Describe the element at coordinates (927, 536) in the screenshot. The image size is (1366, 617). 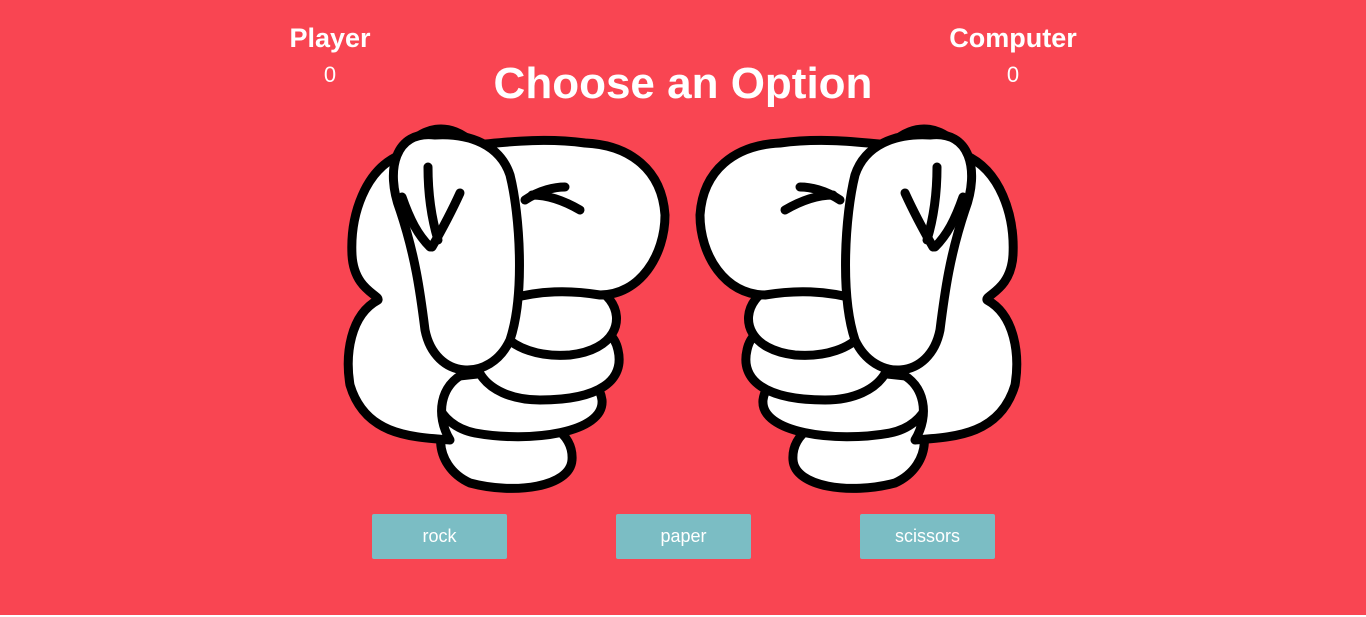
I see `scissors-button: scissors` at that location.